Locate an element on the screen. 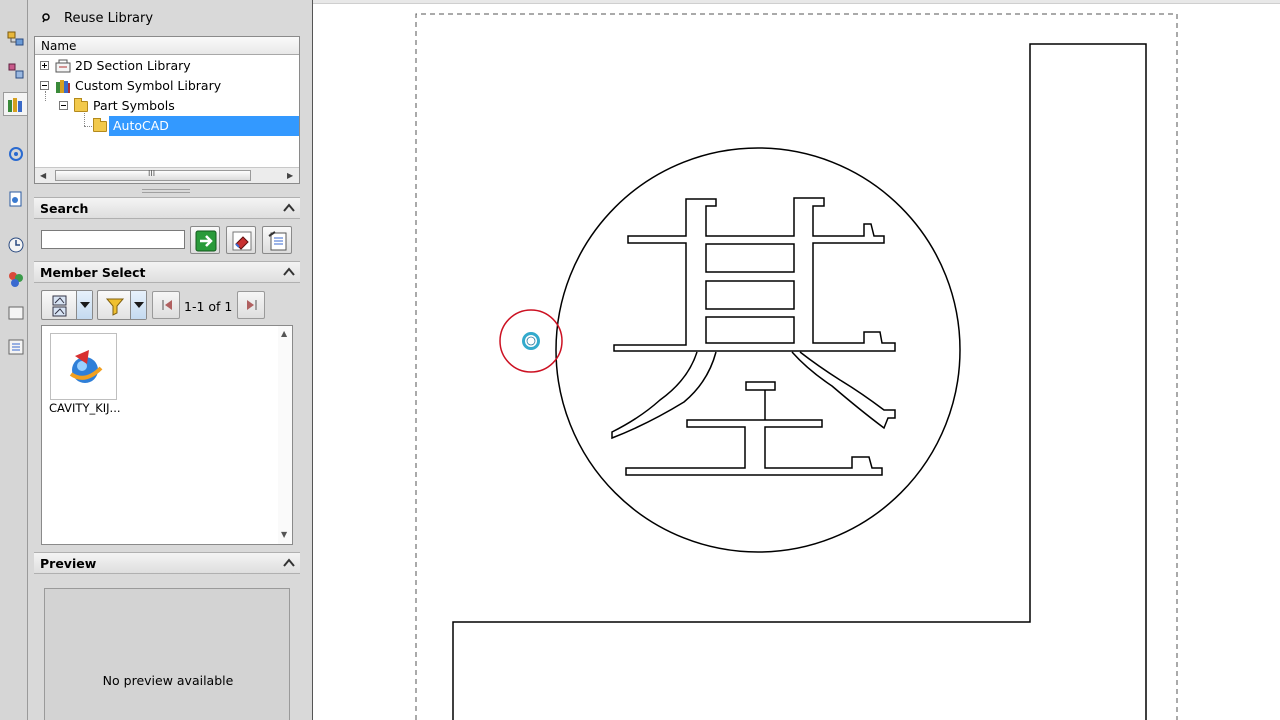 Image resolution: width=1280 pixels, height=720 pixels. filter-dropdown is located at coordinates (122, 305).